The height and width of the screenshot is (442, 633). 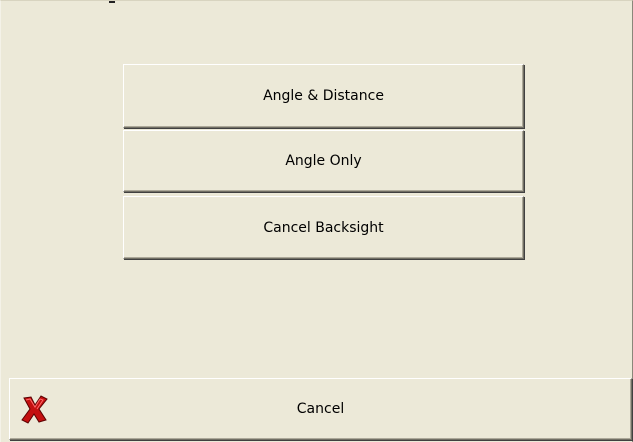 I want to click on angle-only-label: Angle Only, so click(x=323, y=161).